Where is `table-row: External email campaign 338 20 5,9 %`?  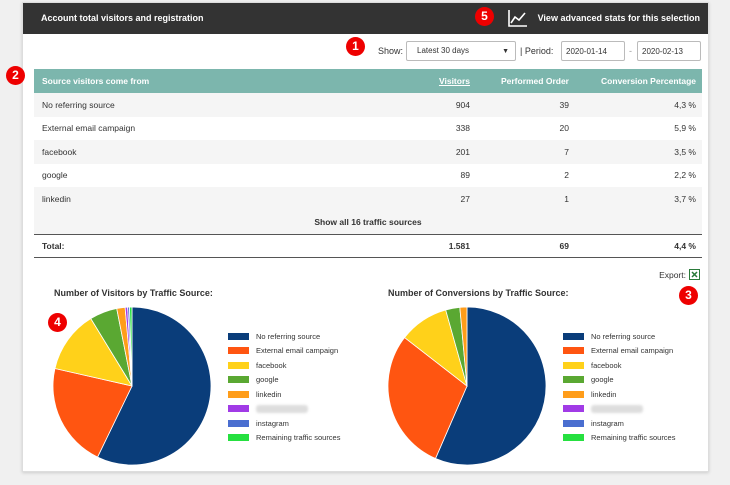
table-row: External email campaign 338 20 5,9 % is located at coordinates (368, 129).